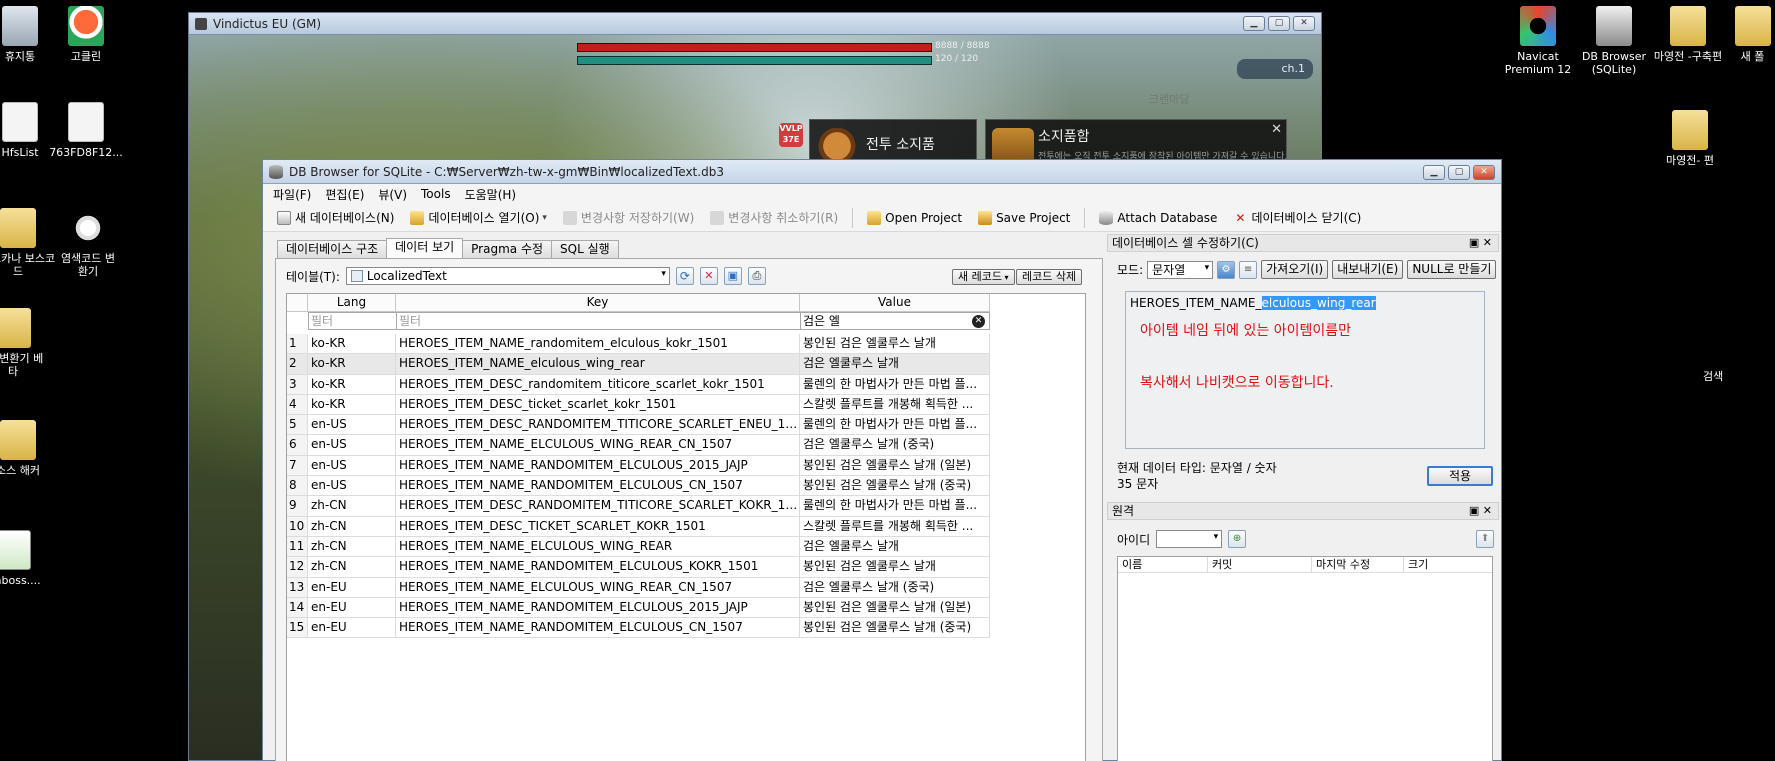 Image resolution: width=1775 pixels, height=761 pixels. What do you see at coordinates (1189, 539) in the screenshot?
I see `remote-id-select: ▾` at bounding box center [1189, 539].